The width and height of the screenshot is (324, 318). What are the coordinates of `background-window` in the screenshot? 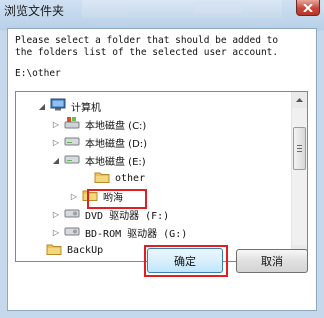 It's located at (203, 9).